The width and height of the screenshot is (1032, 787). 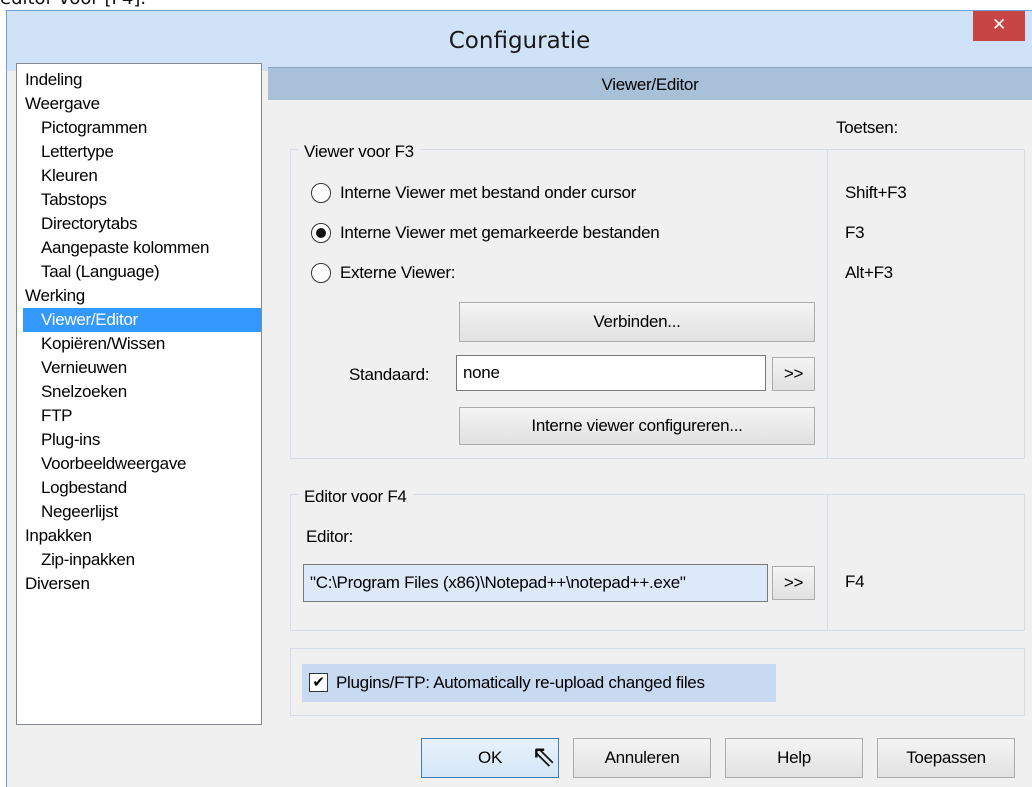 I want to click on editor-group-title: Editor voor F4, so click(x=355, y=497).